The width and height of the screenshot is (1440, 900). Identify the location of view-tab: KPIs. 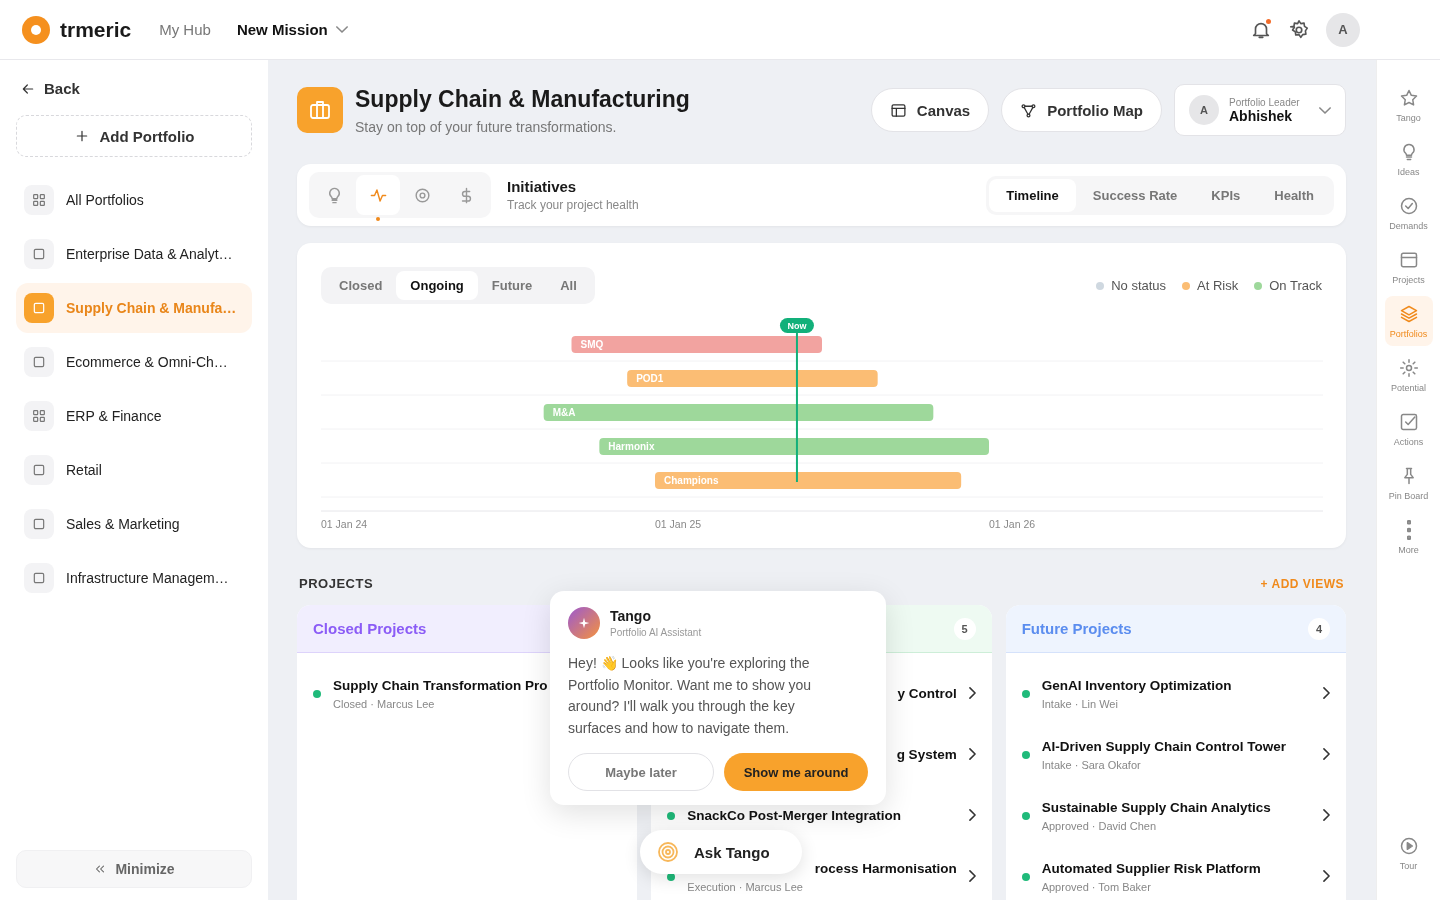
(1226, 195).